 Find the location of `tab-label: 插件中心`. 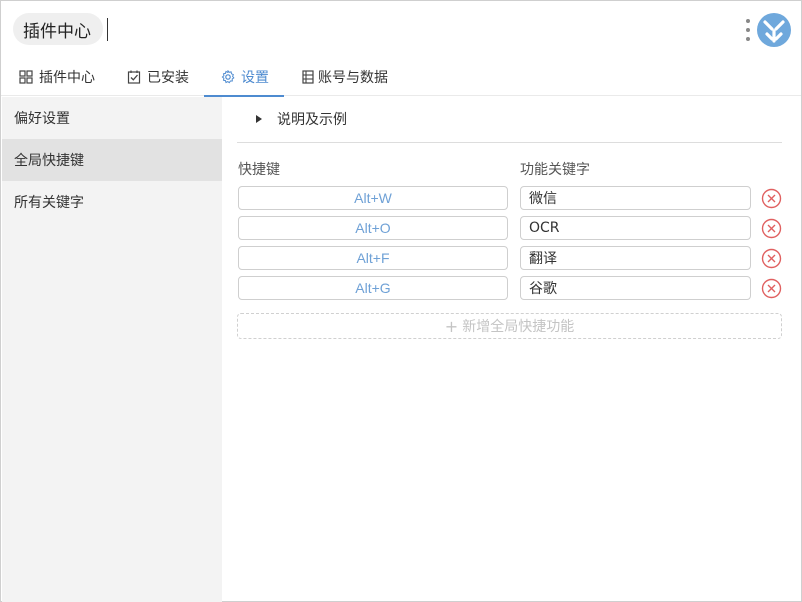

tab-label: 插件中心 is located at coordinates (67, 78).